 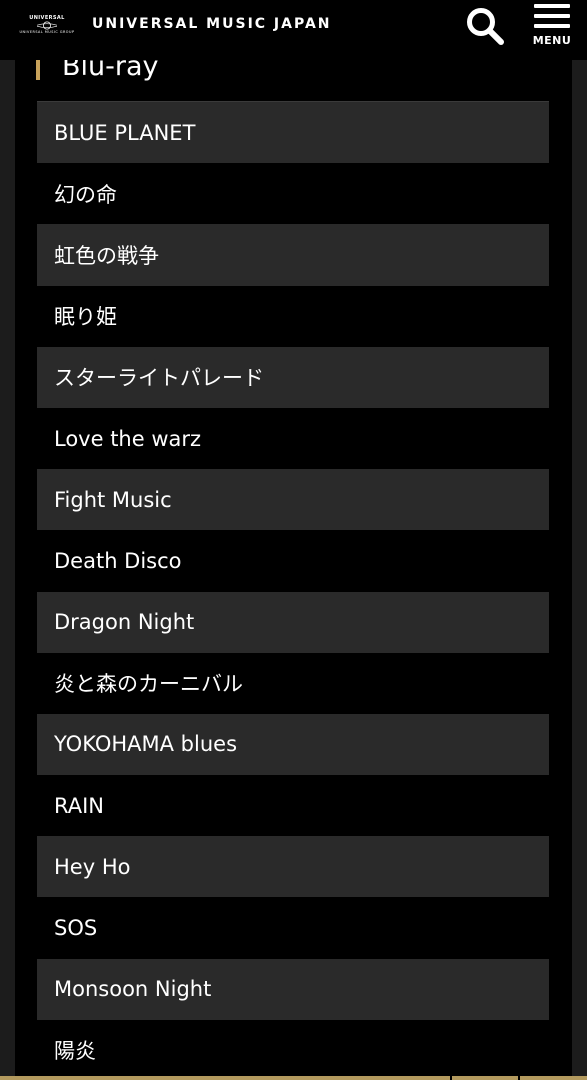 What do you see at coordinates (293, 1078) in the screenshot?
I see `bottom-bar` at bounding box center [293, 1078].